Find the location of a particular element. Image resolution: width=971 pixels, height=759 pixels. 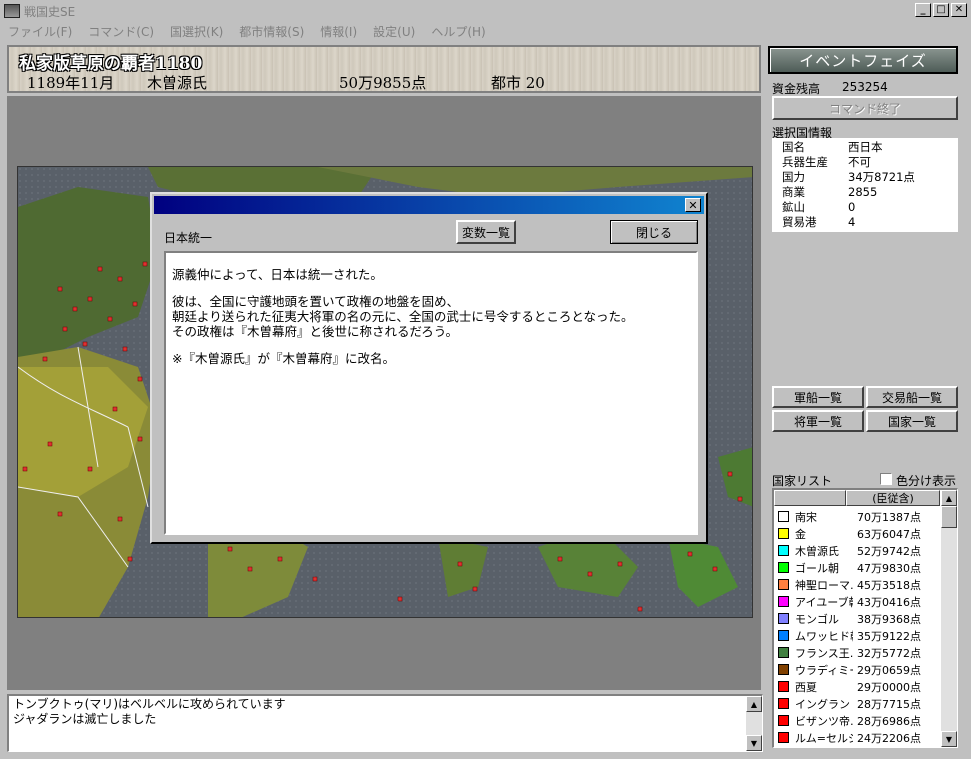

country-list-row: フランス王… 32万5772点 is located at coordinates (857, 652).